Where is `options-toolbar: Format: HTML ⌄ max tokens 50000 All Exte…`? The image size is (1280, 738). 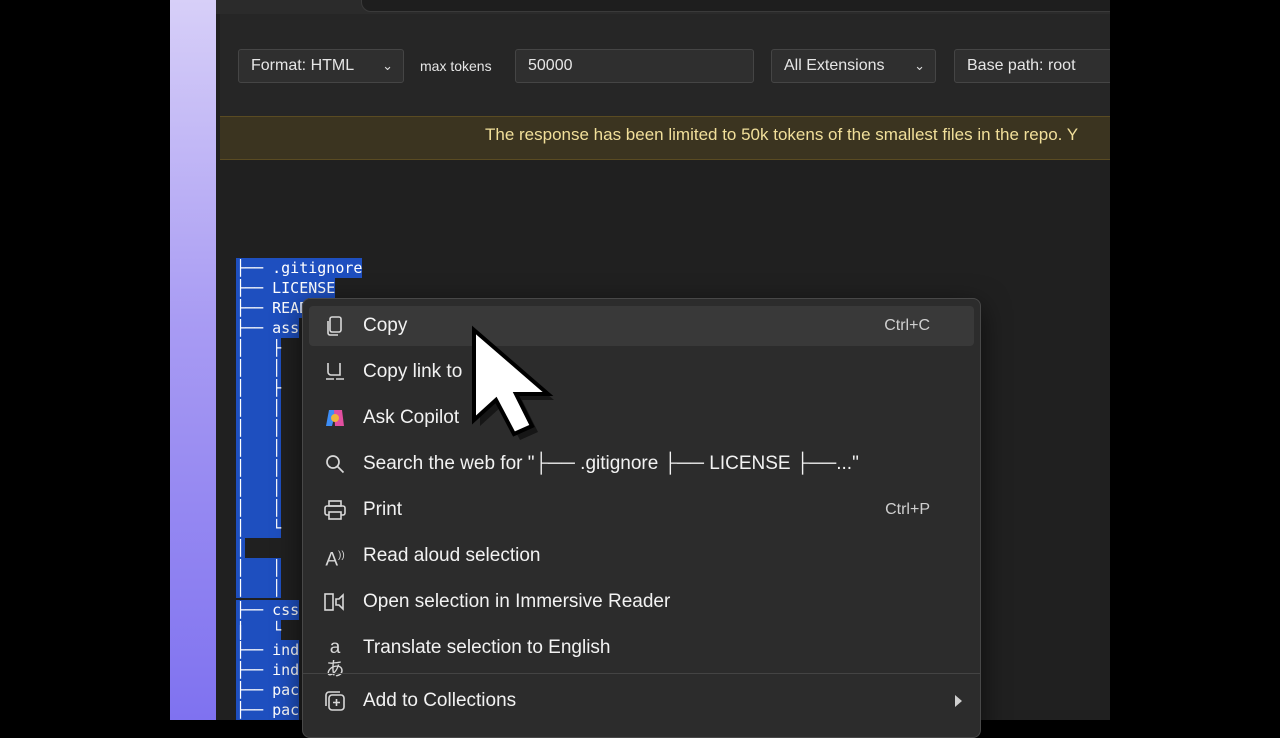
options-toolbar: Format: HTML ⌄ max tokens 50000 All Exte… is located at coordinates (665, 65).